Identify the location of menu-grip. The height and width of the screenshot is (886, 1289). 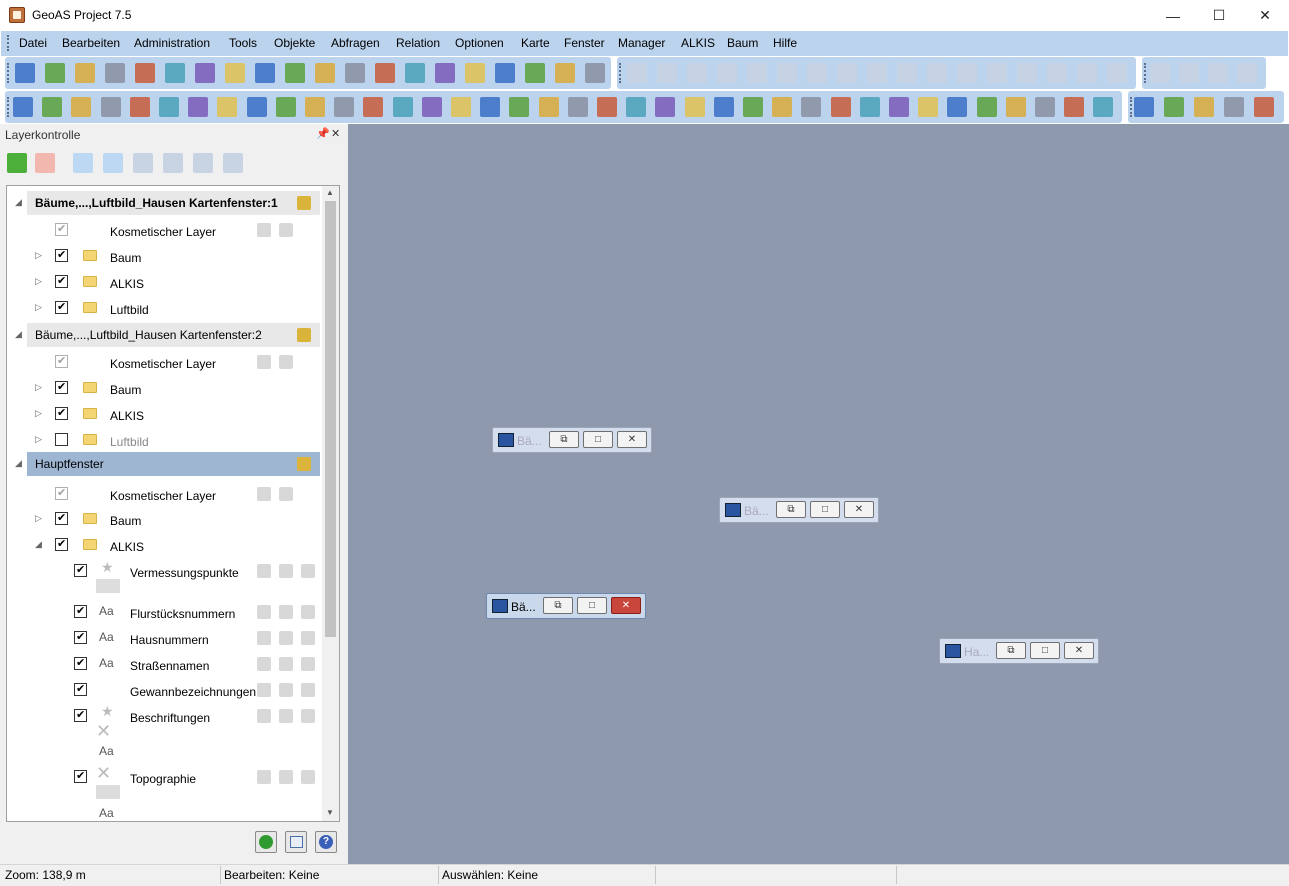
(8, 43).